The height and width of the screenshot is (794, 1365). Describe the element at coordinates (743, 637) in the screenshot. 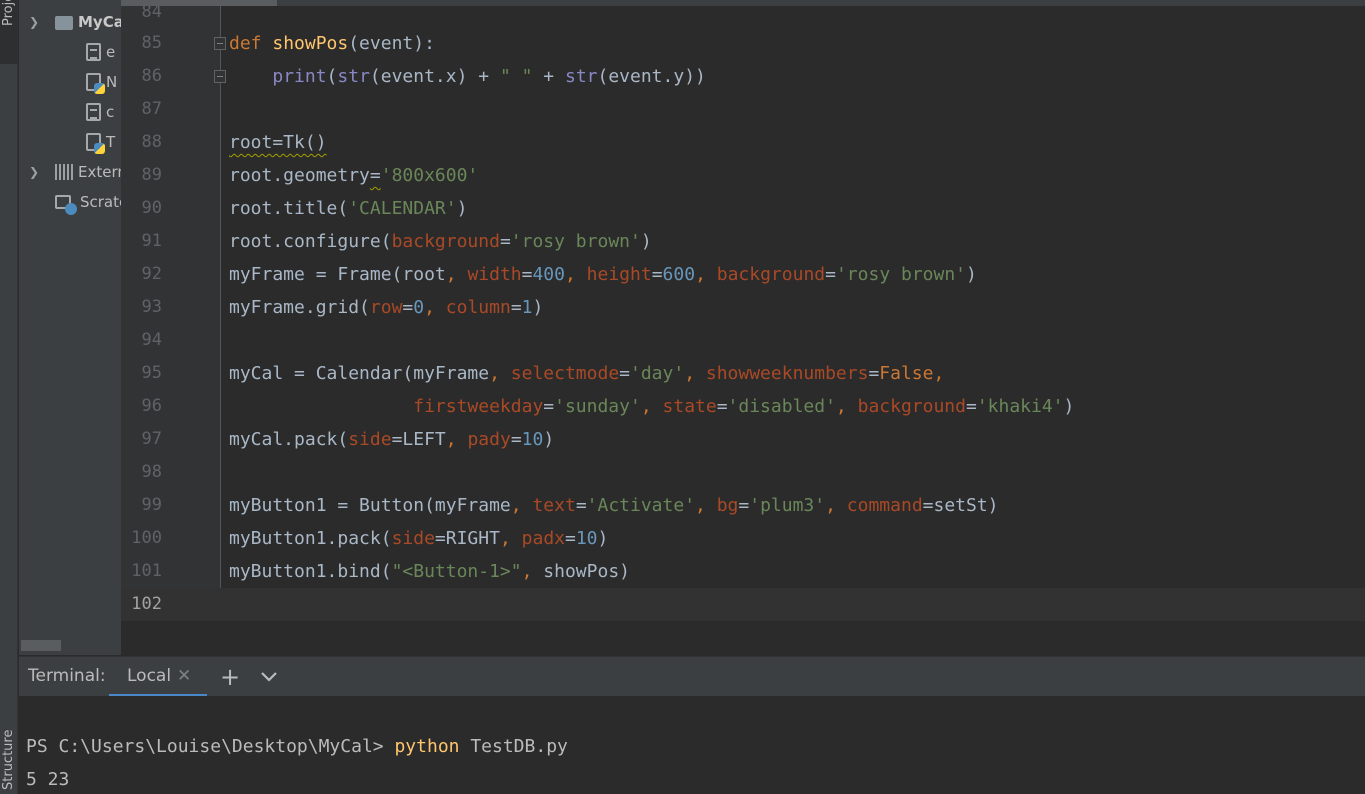

I see `editor-bottom-area` at that location.